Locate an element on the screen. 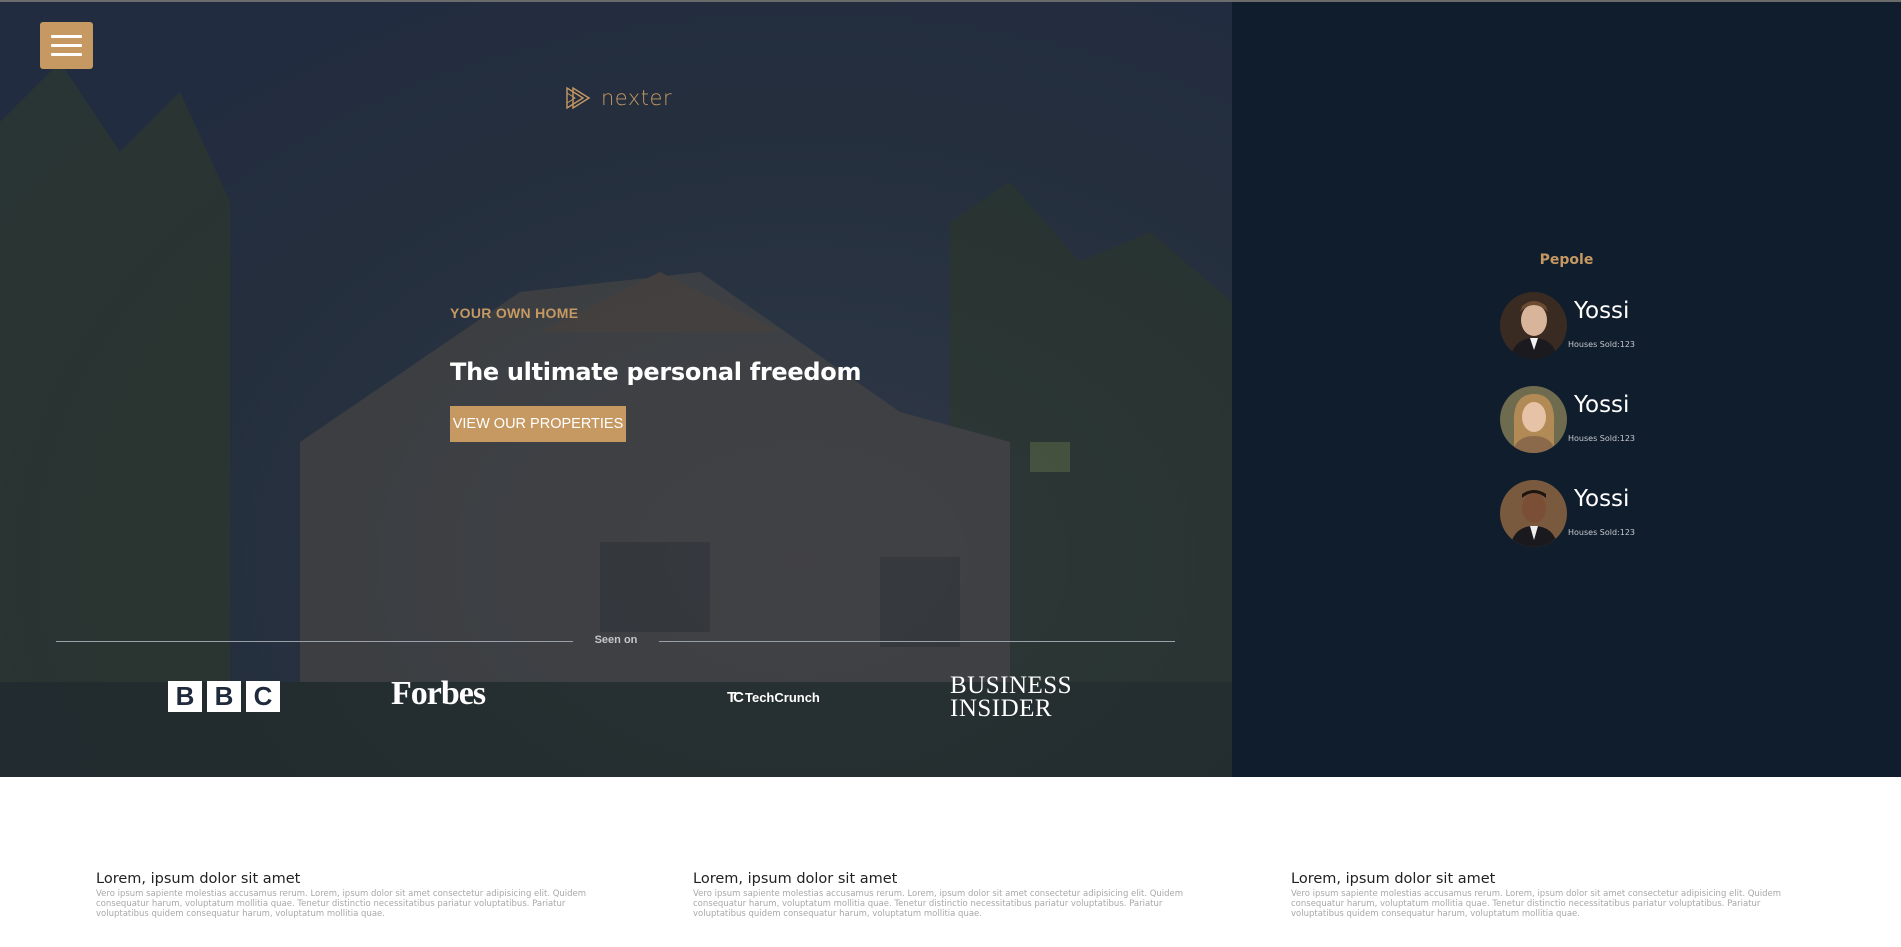 This screenshot has height=947, width=1901. bbc-logo: B B C is located at coordinates (224, 696).